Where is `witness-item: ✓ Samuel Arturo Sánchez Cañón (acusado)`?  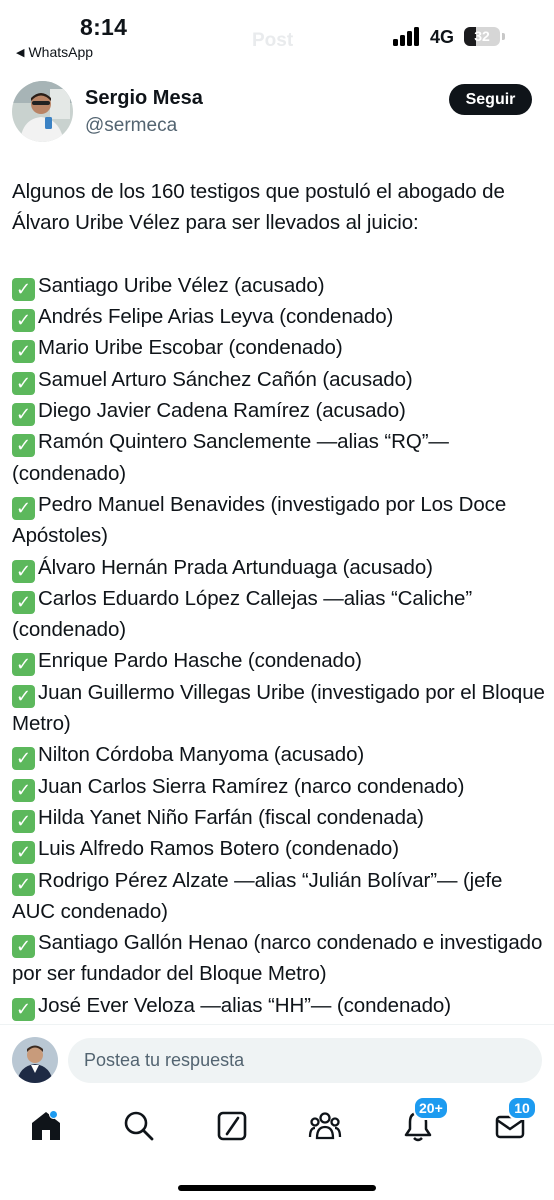
witness-item: ✓ Samuel Arturo Sánchez Cañón (acusado) is located at coordinates (279, 379).